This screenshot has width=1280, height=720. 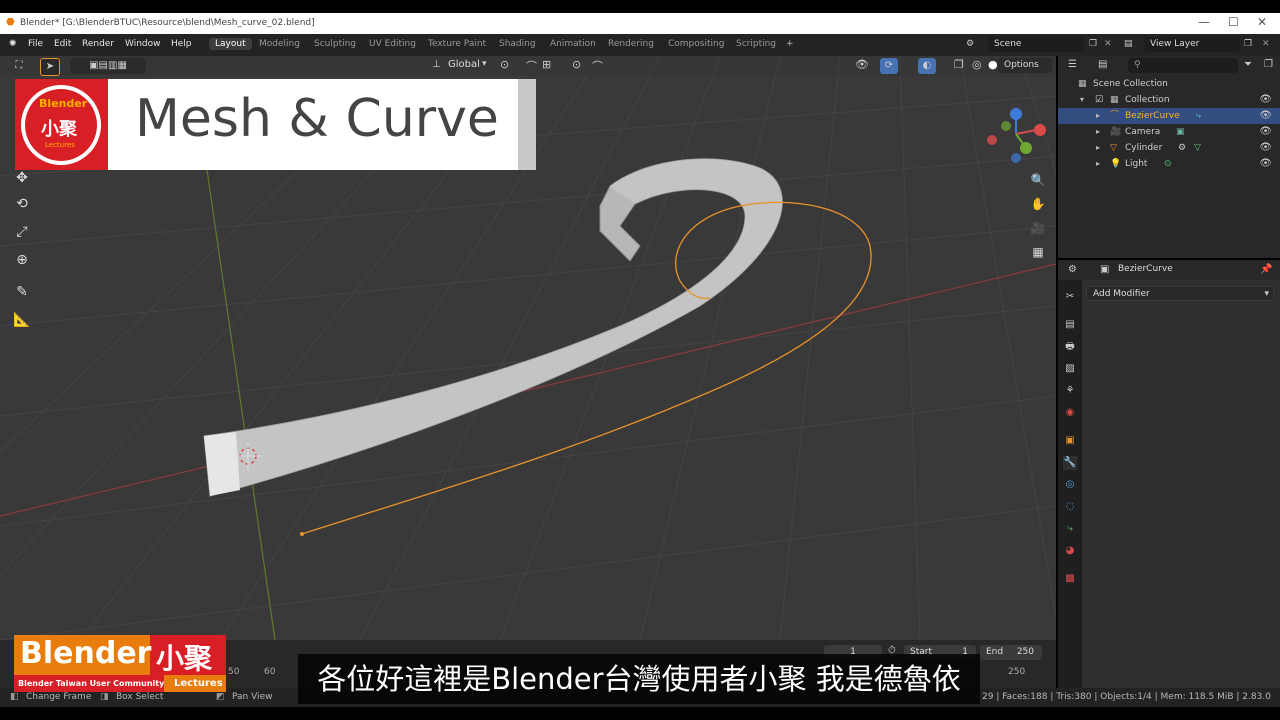 What do you see at coordinates (959, 64) in the screenshot?
I see `xray-icon: ❐` at bounding box center [959, 64].